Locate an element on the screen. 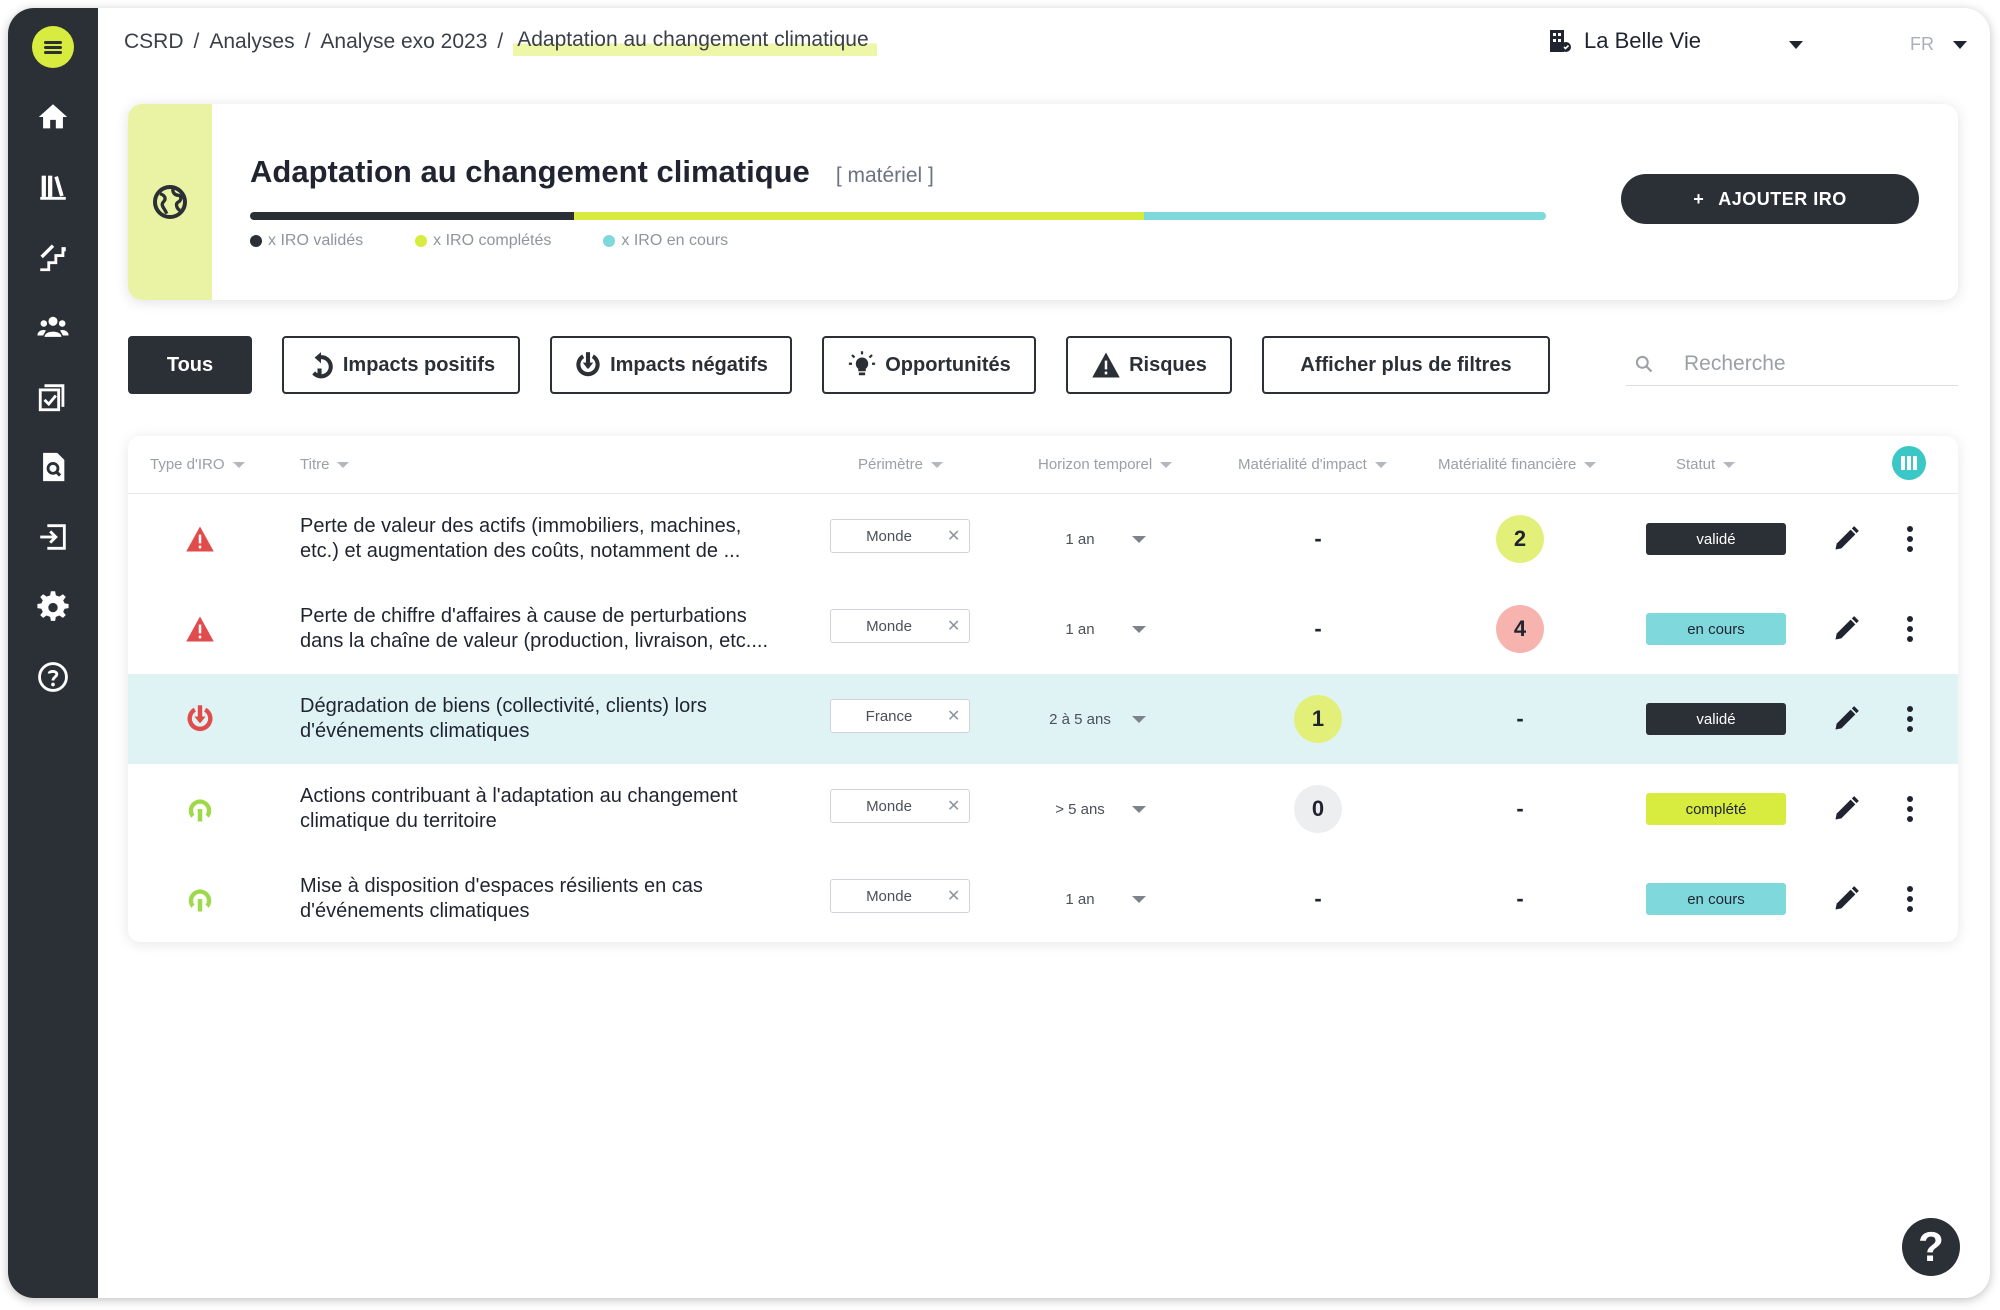 Image resolution: width=2000 pixels, height=1310 pixels. home-icon is located at coordinates (53, 116).